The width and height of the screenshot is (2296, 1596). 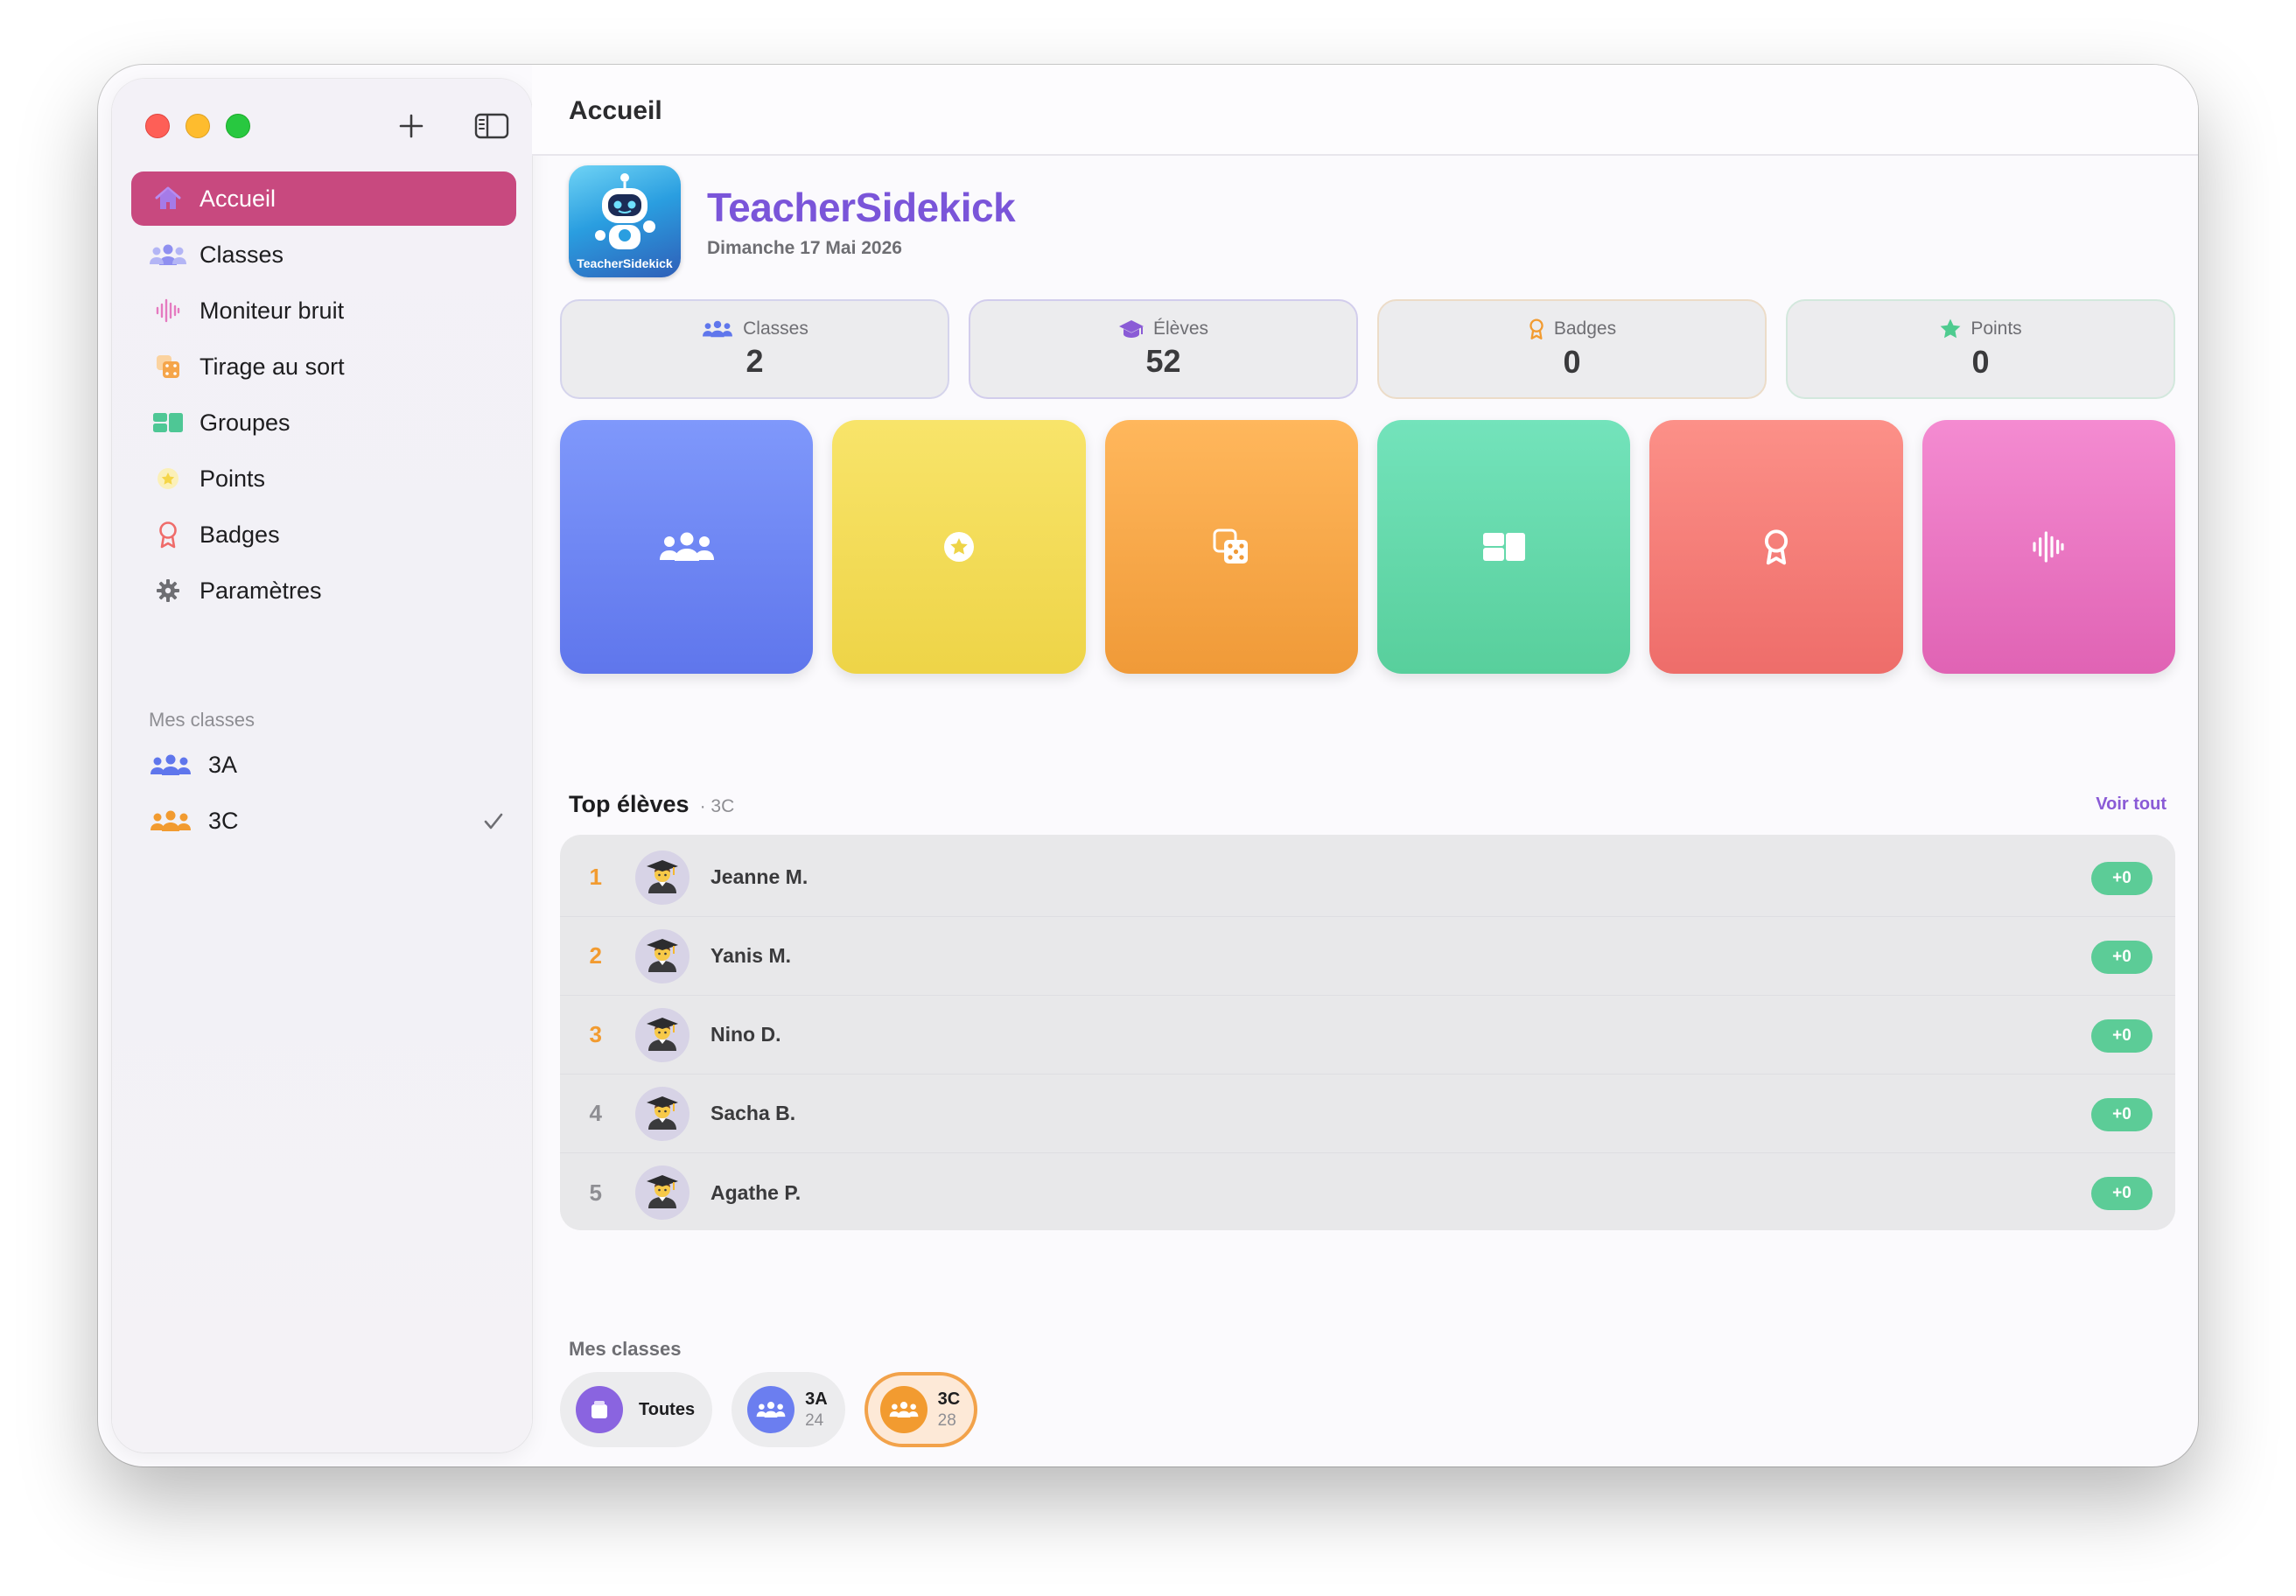 I want to click on app-logo-text: TeacherSidekick, so click(x=625, y=263).